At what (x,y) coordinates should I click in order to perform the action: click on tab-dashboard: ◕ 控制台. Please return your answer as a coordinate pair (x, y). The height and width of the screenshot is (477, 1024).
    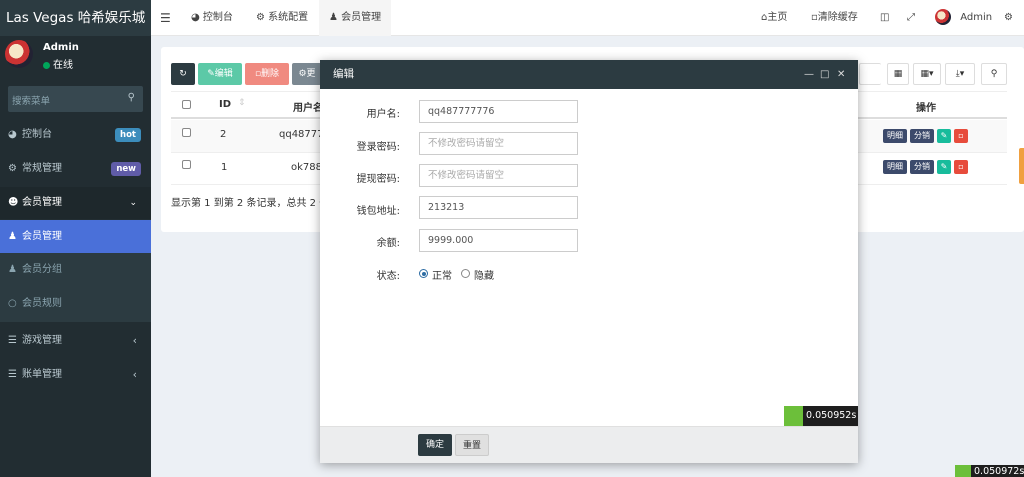
    Looking at the image, I should click on (212, 18).